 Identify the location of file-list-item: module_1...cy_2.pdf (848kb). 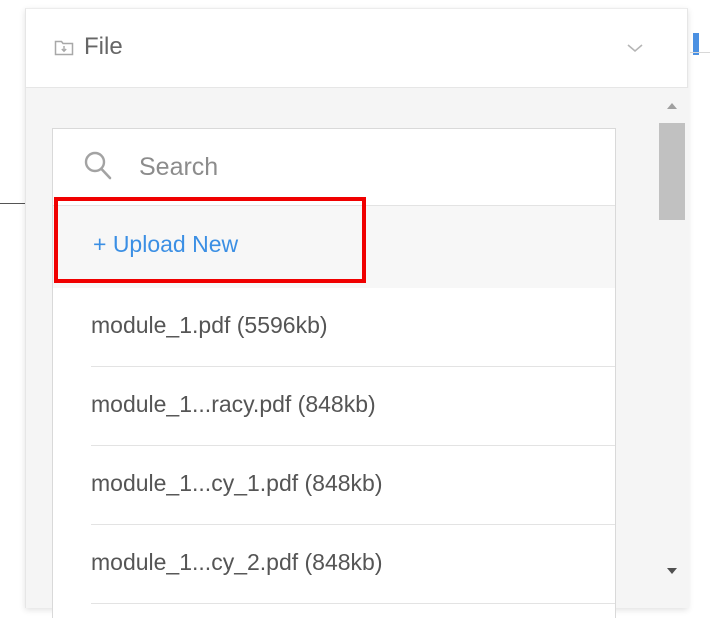
(353, 564).